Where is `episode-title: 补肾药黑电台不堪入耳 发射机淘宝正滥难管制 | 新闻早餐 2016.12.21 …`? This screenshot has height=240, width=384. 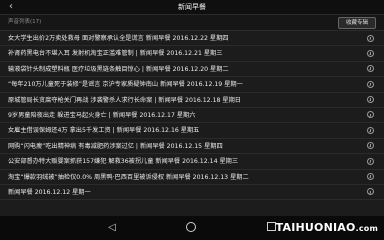 episode-title: 补肾药黑电台不堪入耳 发射机淘宝正滥难管制 | 新闻早餐 2016.12.21 … is located at coordinates (115, 54).